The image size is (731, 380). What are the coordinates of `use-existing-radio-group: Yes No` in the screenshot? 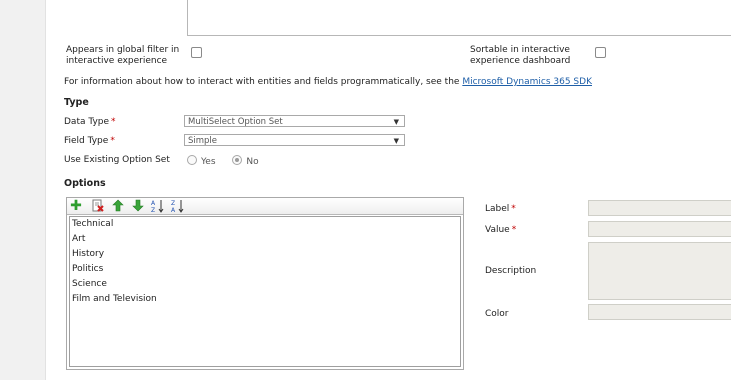 It's located at (230, 161).